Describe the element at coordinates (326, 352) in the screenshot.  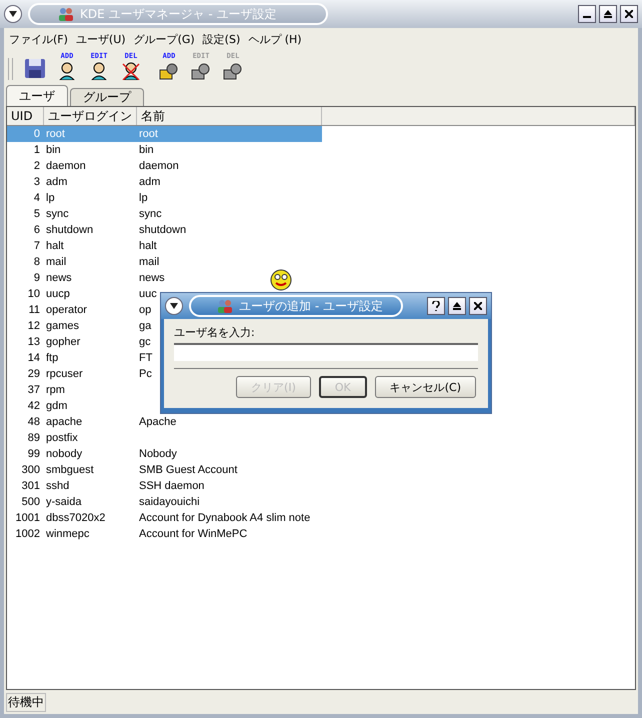
I see `username-field` at that location.